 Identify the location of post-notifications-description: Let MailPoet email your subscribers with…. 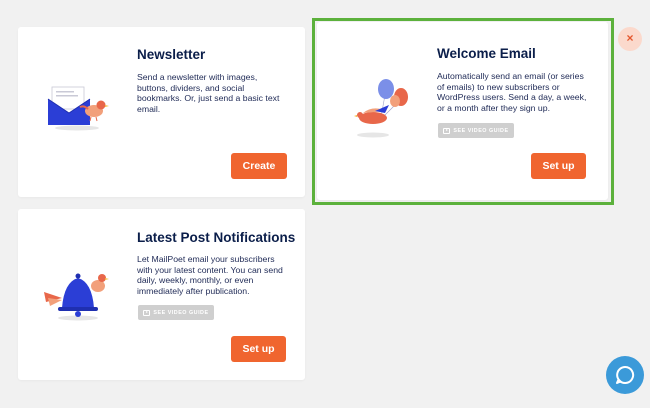
(210, 275).